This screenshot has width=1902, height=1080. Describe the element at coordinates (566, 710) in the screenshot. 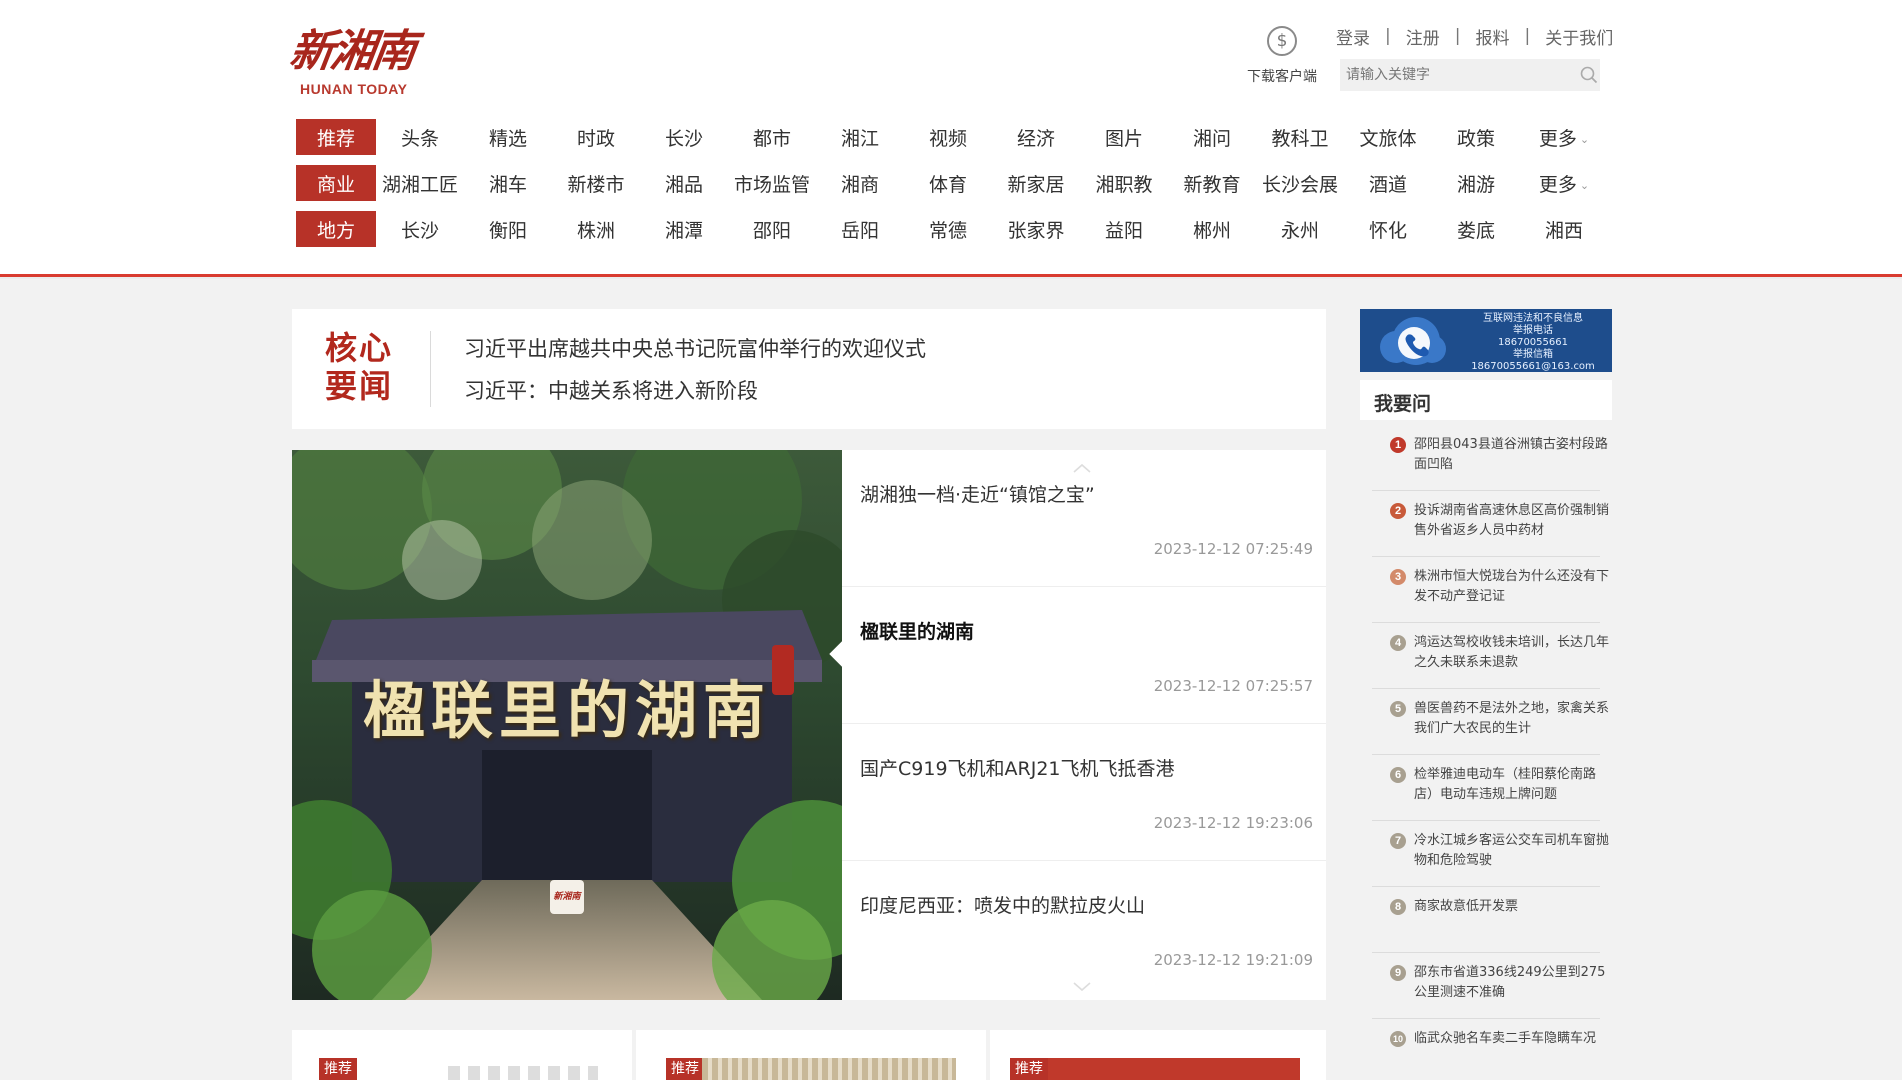

I see `feature-image-caption: 楹联里的湖南` at that location.